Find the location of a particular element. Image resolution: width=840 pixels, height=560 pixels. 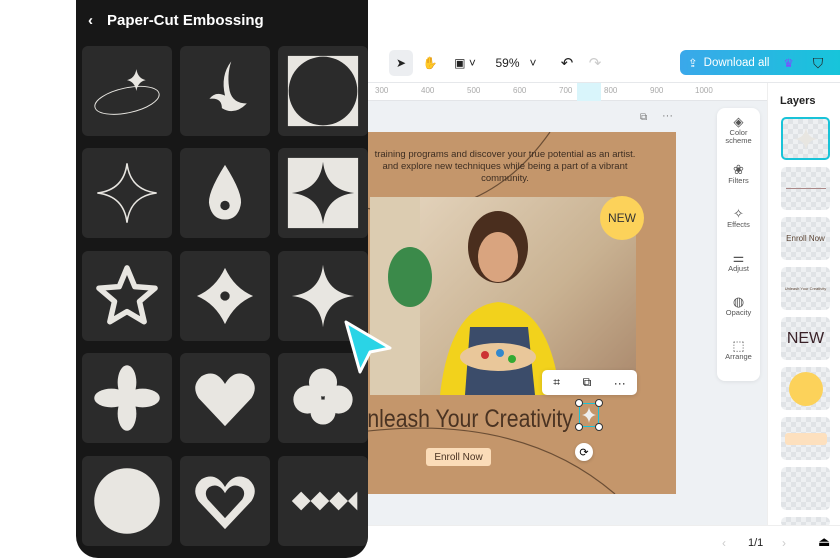

ruler-tick: 300 is located at coordinates (382, 90).